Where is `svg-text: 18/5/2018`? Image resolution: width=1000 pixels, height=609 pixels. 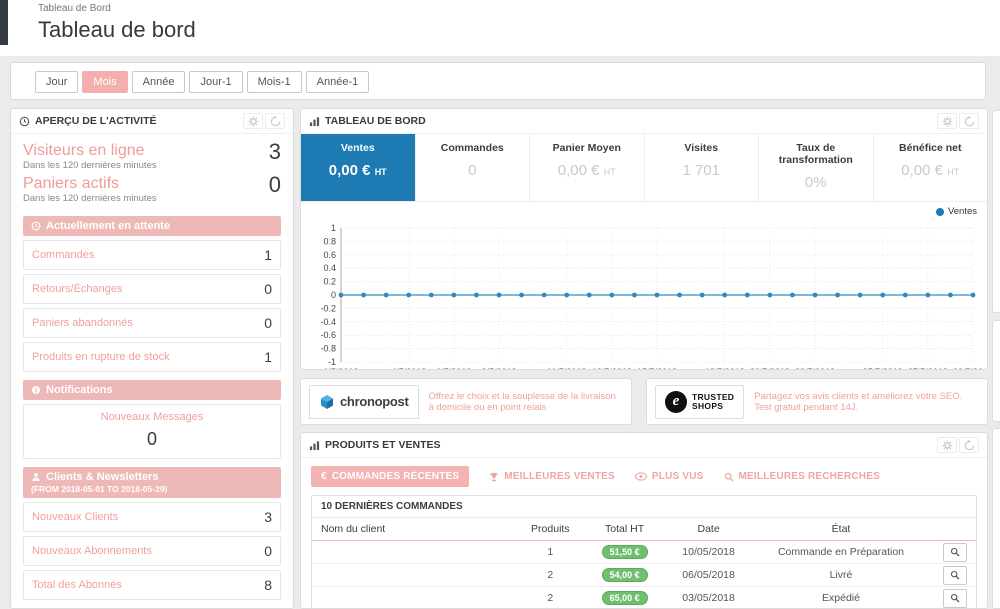 svg-text: 18/5/2018 is located at coordinates (725, 368).